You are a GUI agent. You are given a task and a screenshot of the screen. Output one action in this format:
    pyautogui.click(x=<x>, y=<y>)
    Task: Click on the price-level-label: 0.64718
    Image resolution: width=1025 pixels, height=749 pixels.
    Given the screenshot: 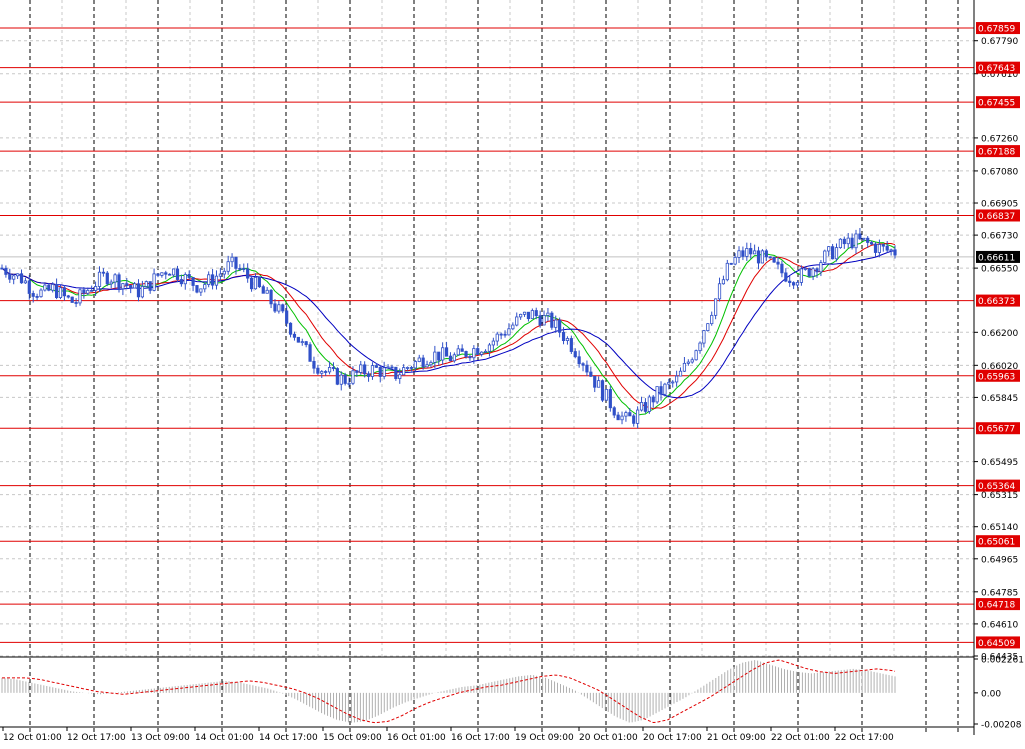 What is the action you would take?
    pyautogui.click(x=996, y=606)
    